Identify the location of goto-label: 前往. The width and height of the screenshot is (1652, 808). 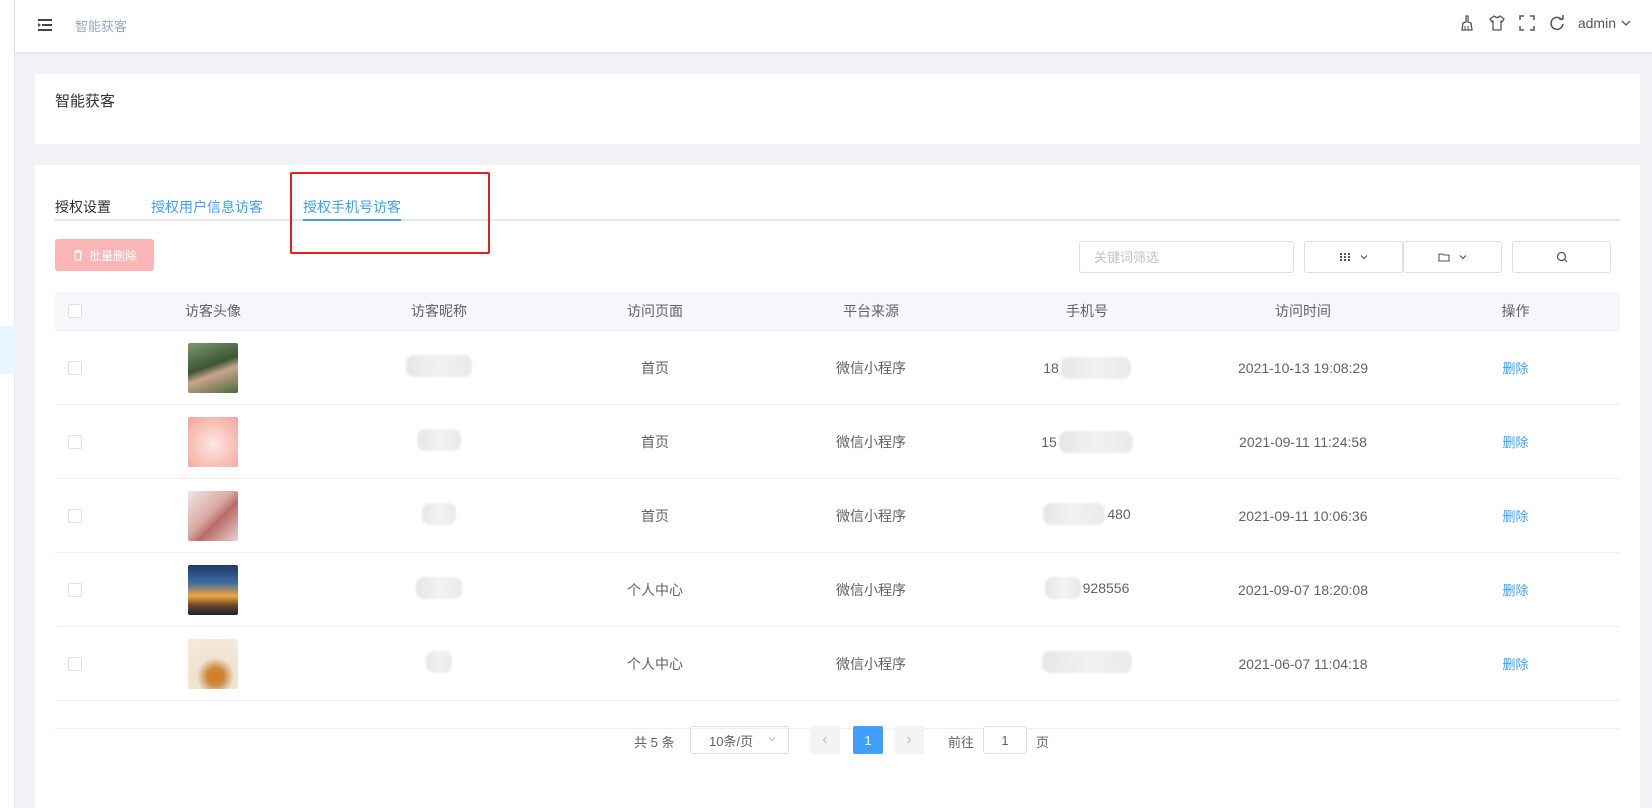
(961, 742).